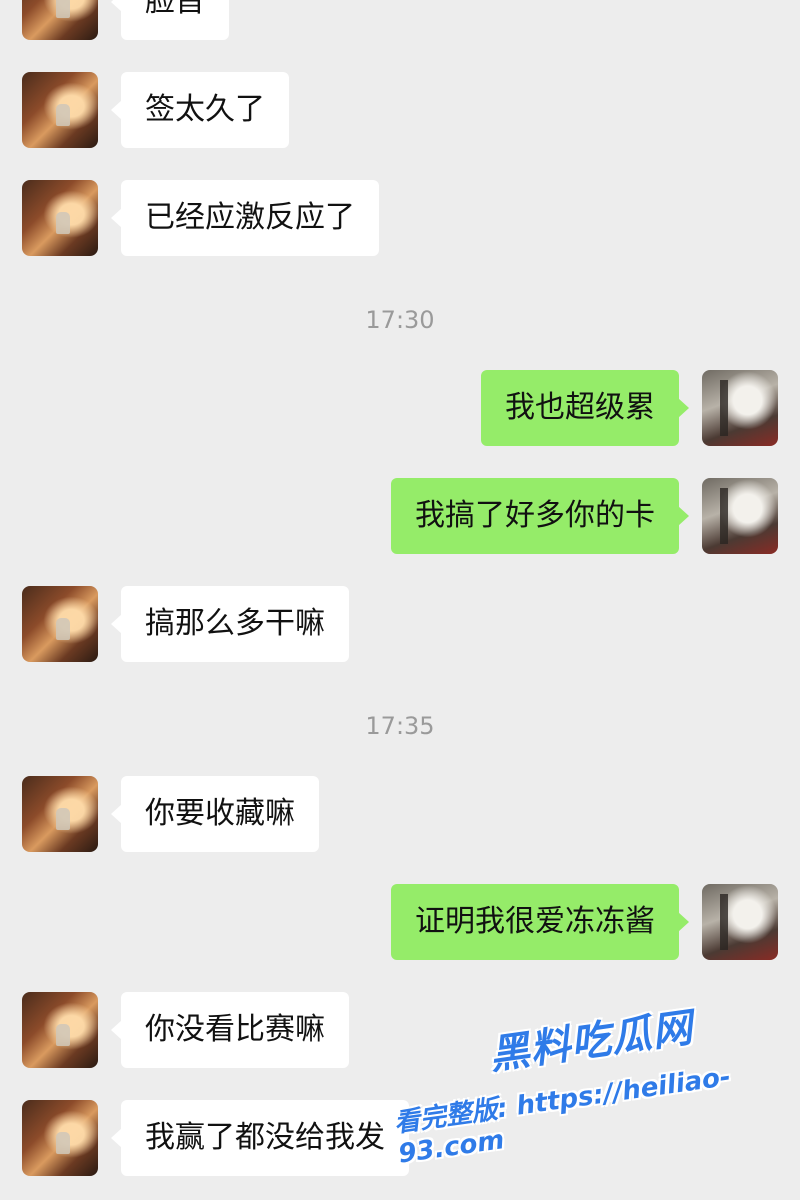 The image size is (800, 1200). Describe the element at coordinates (235, 623) in the screenshot. I see `message-text: 搞那么多干嘛` at that location.